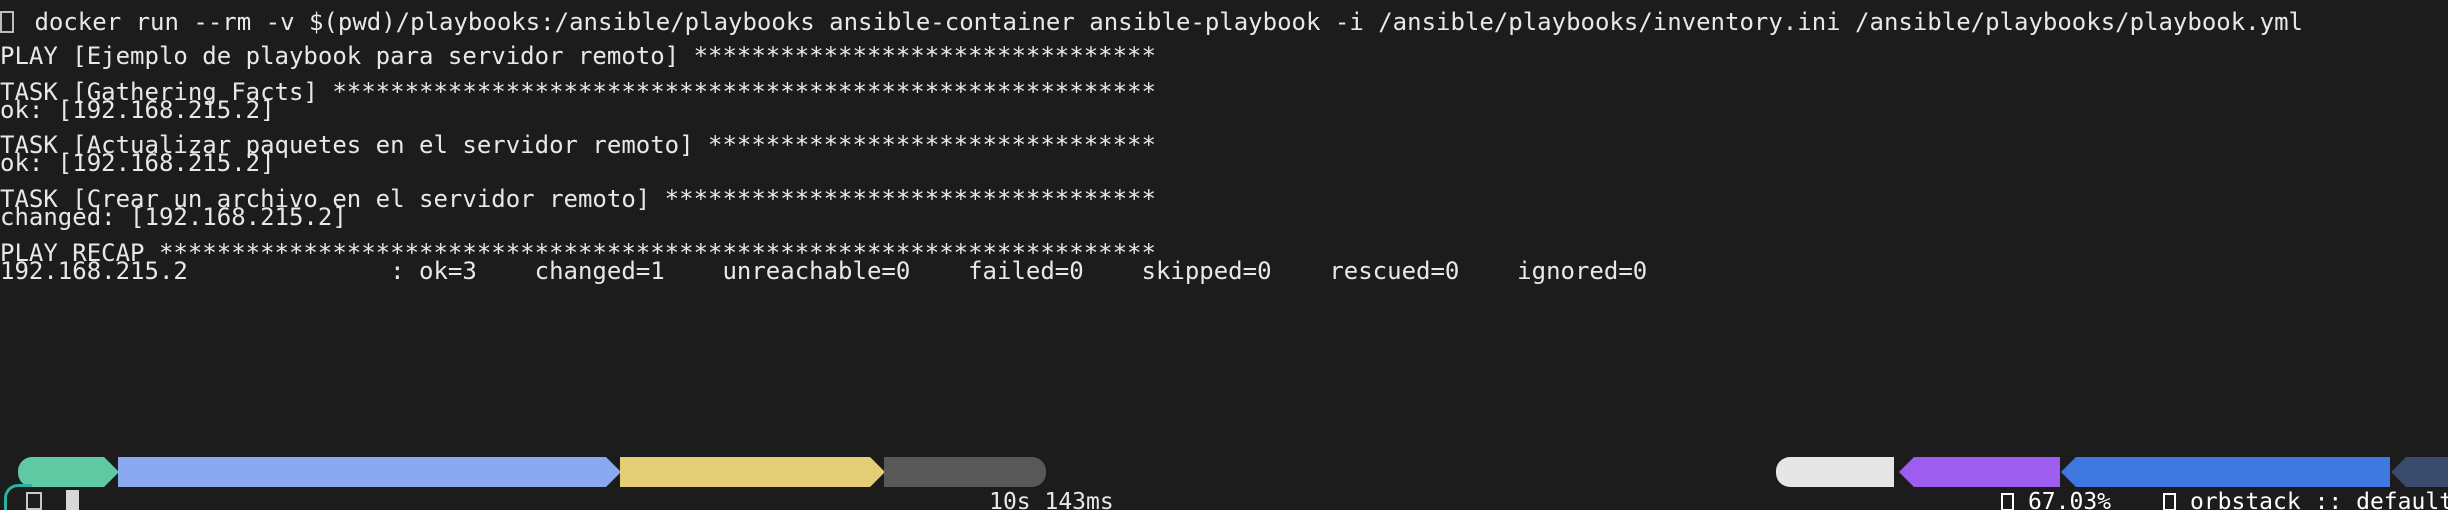 The width and height of the screenshot is (2448, 510). I want to click on directory-segment: ansible-container, so click(517, 483).